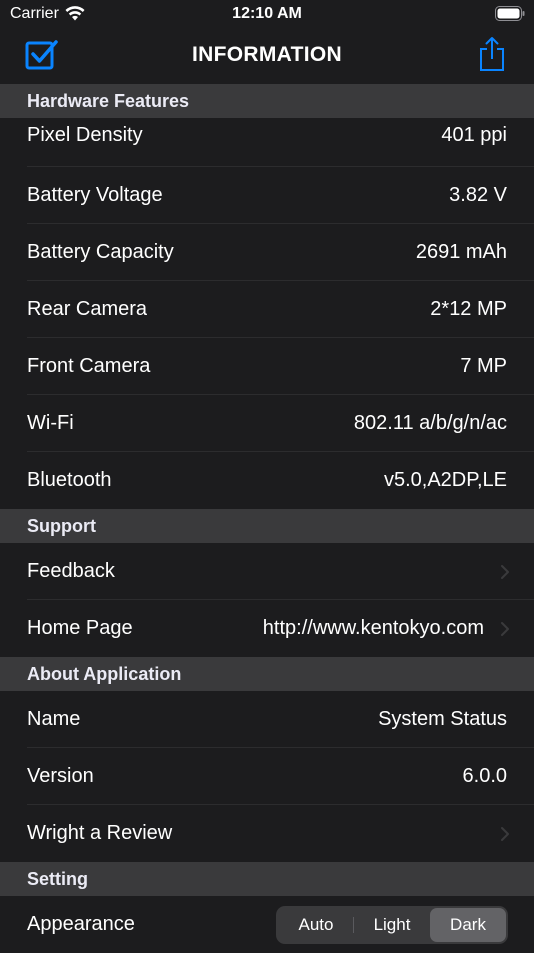 This screenshot has width=534, height=953. Describe the element at coordinates (430, 423) in the screenshot. I see `row-value: 802.11 a/b/g/n/ac` at that location.